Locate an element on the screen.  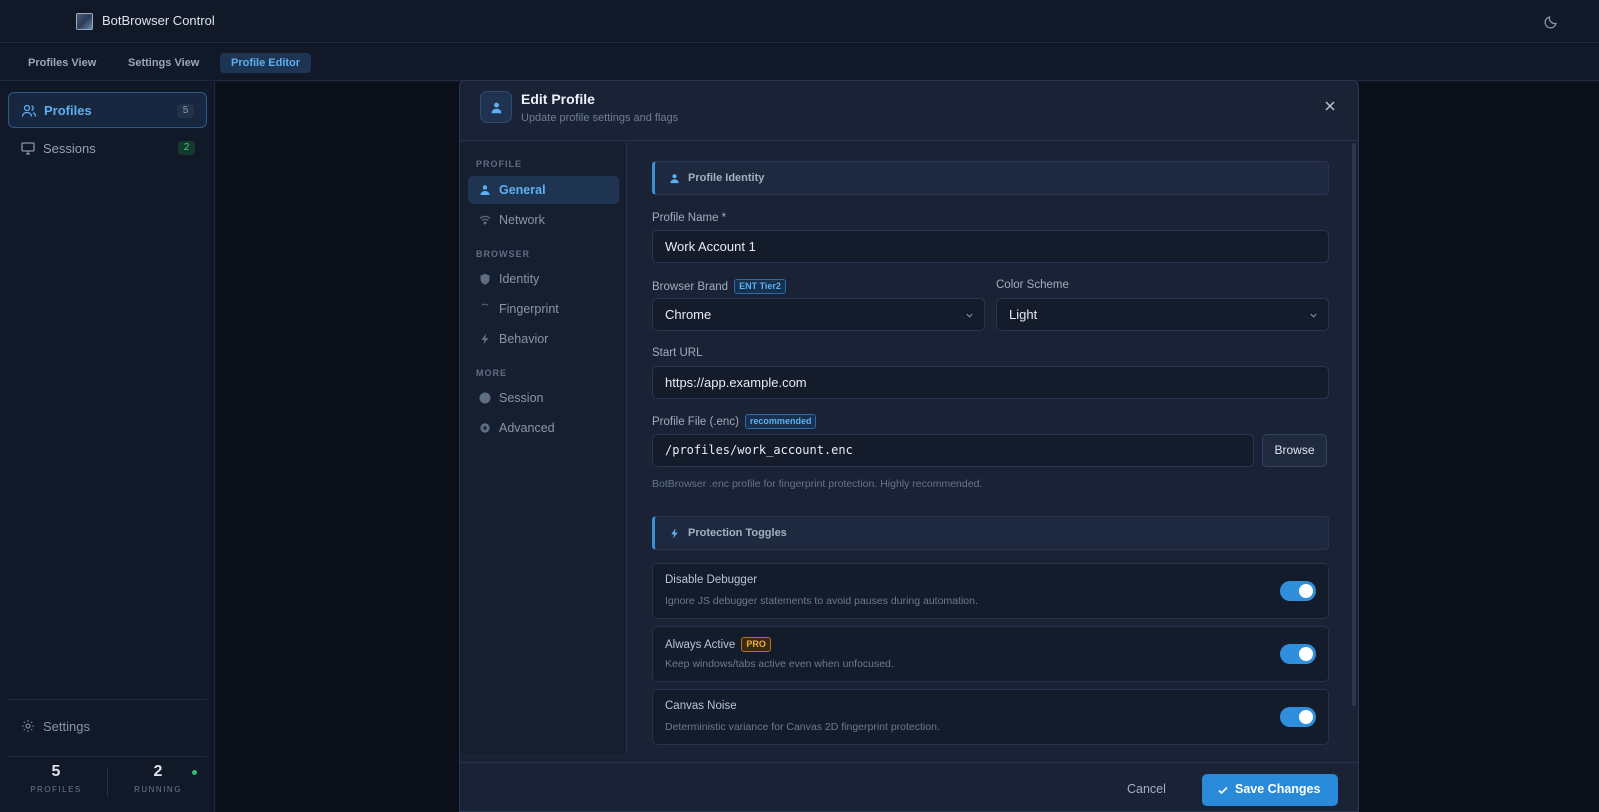
wifi-icon is located at coordinates (485, 220).